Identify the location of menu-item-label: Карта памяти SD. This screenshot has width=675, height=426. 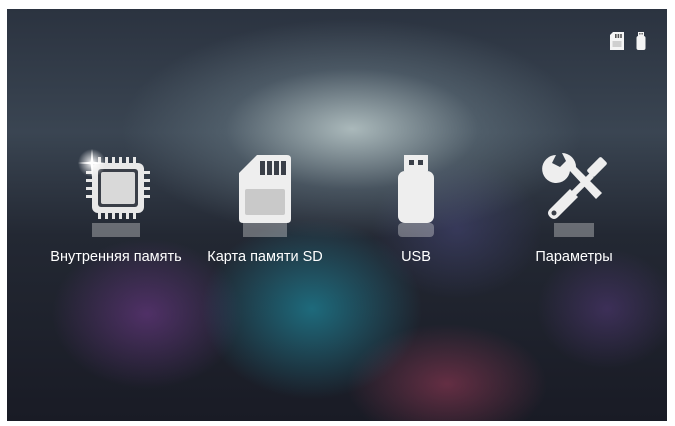
(265, 257).